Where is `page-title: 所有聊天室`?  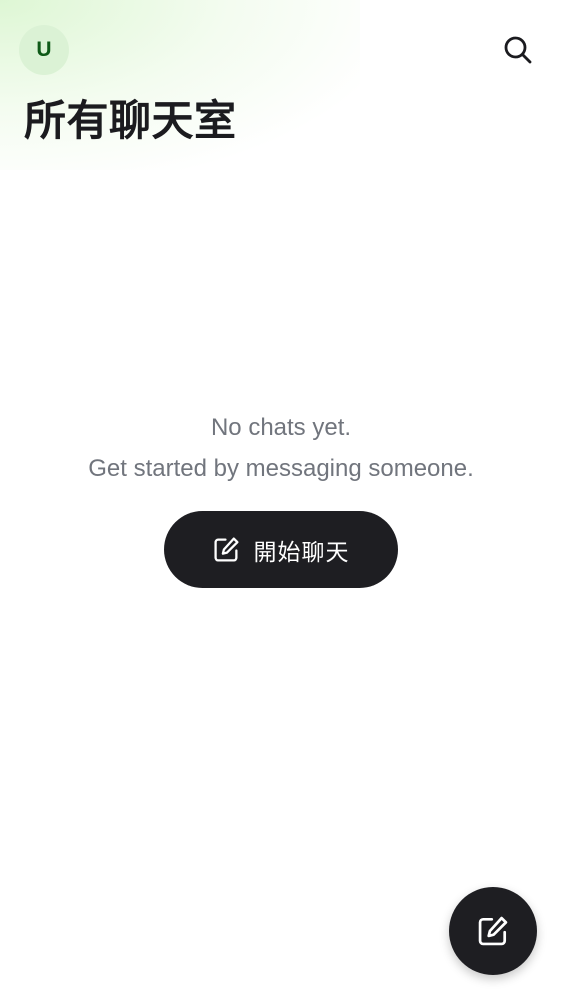 page-title: 所有聊天室 is located at coordinates (130, 120).